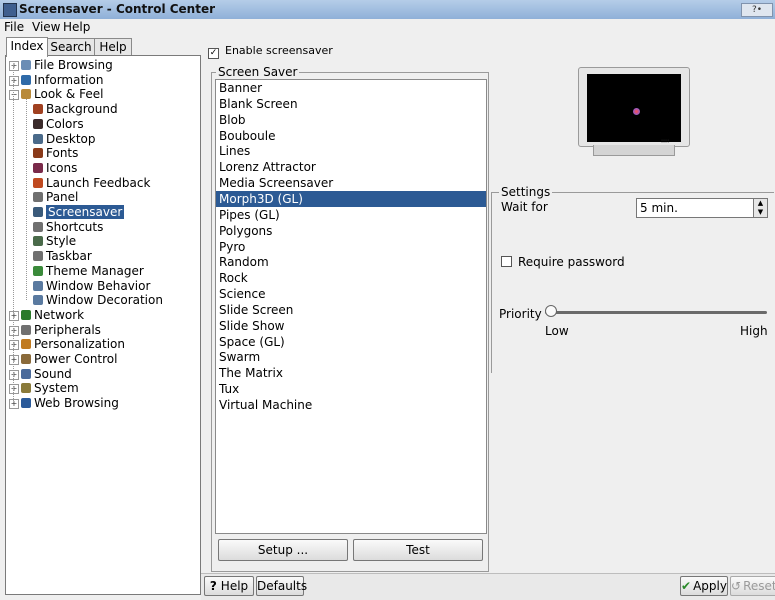 This screenshot has height=600, width=775. What do you see at coordinates (551, 311) in the screenshot?
I see `priority-slider-handle` at bounding box center [551, 311].